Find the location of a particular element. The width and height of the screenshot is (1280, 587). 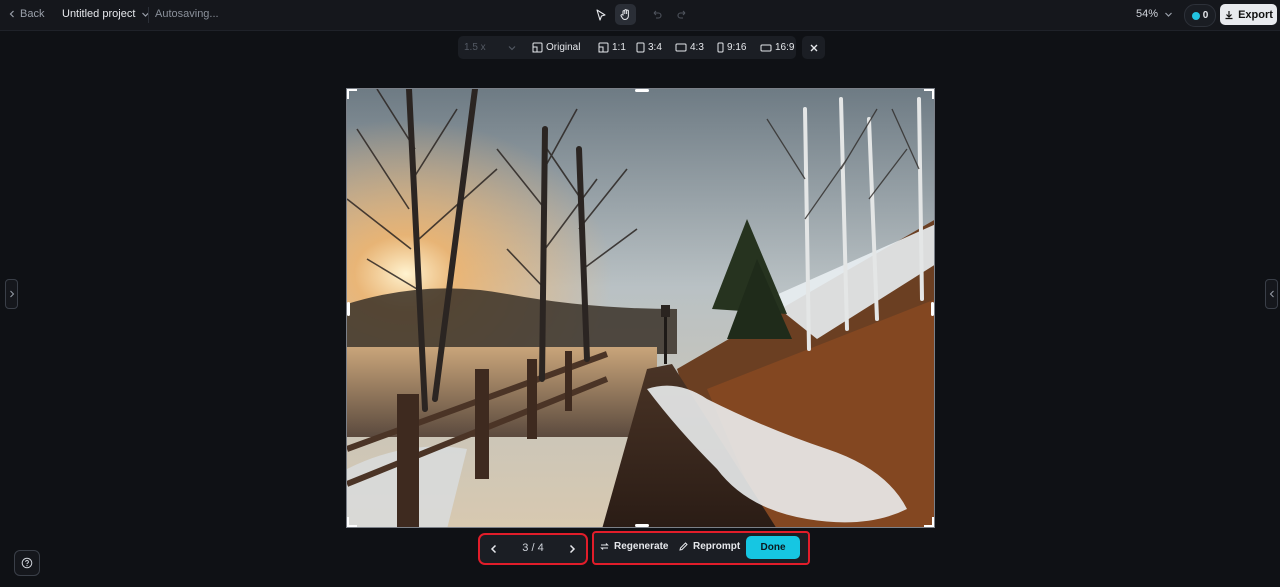

portrait-ratio-icon is located at coordinates (640, 47).